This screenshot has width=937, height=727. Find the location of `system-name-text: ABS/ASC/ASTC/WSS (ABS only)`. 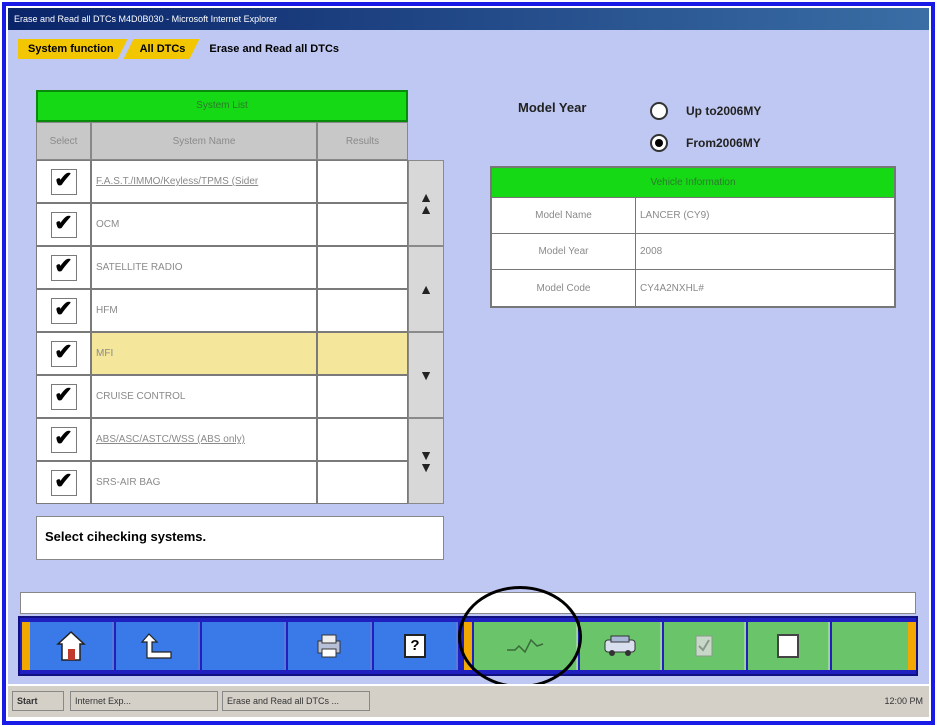

system-name-text: ABS/ASC/ASTC/WSS (ABS only) is located at coordinates (170, 439).